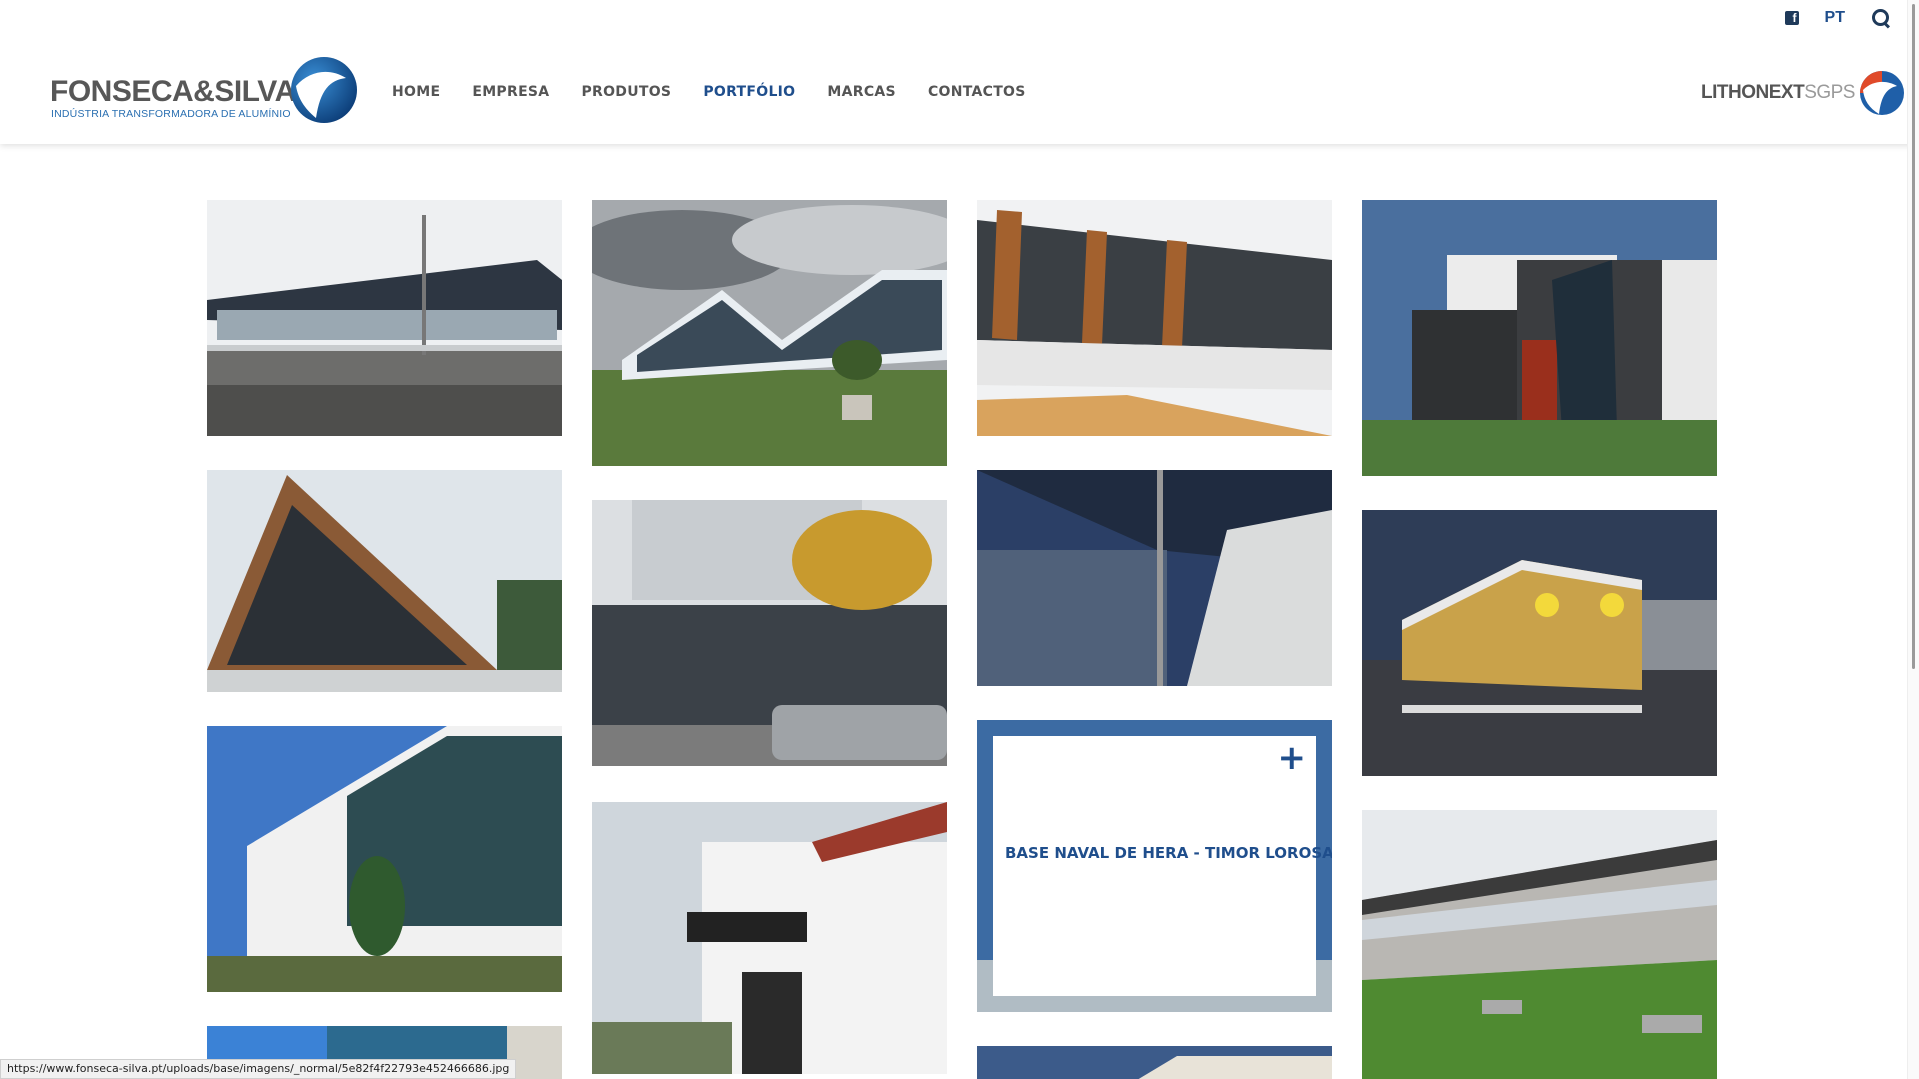 This screenshot has width=1919, height=1079. I want to click on top-utility-bar: f PT, so click(1837, 18).